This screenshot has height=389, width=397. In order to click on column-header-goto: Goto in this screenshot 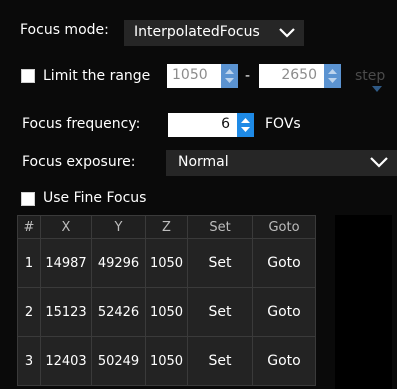, I will do `click(284, 227)`.